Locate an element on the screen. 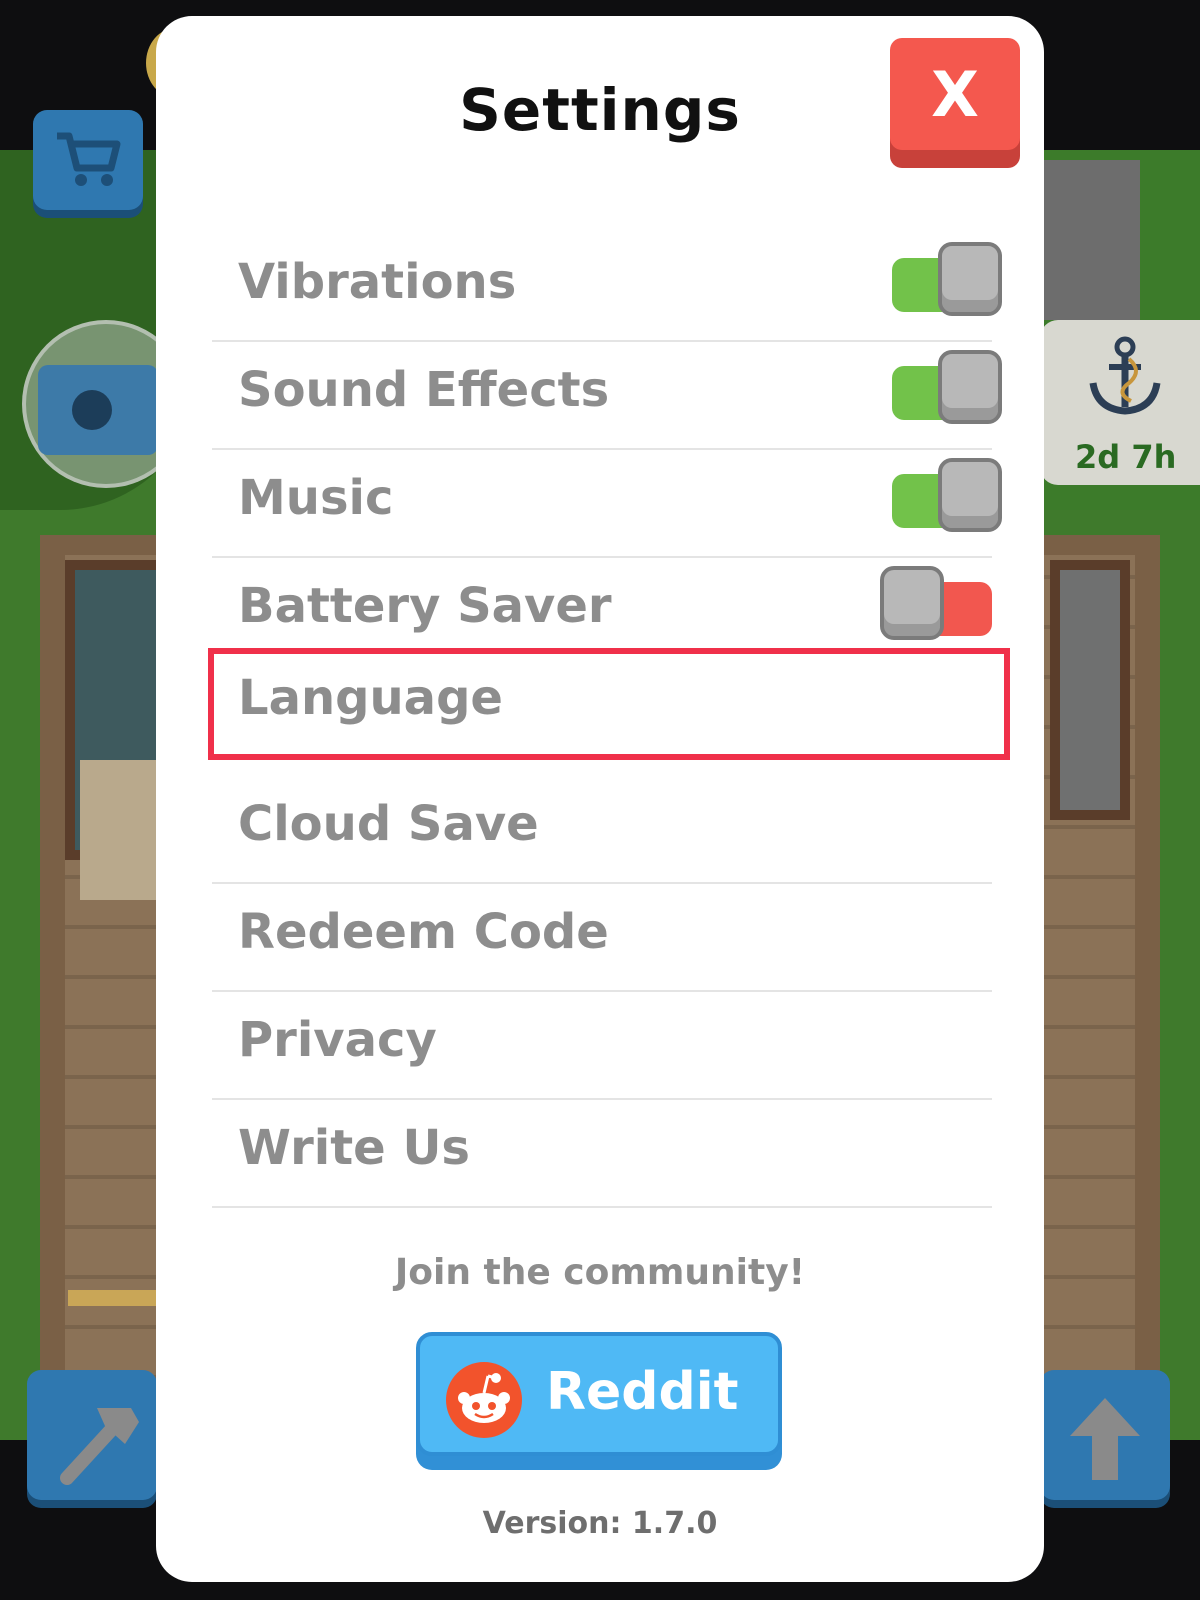 This screenshot has height=1600, width=1200. cart-icon is located at coordinates (89, 159).